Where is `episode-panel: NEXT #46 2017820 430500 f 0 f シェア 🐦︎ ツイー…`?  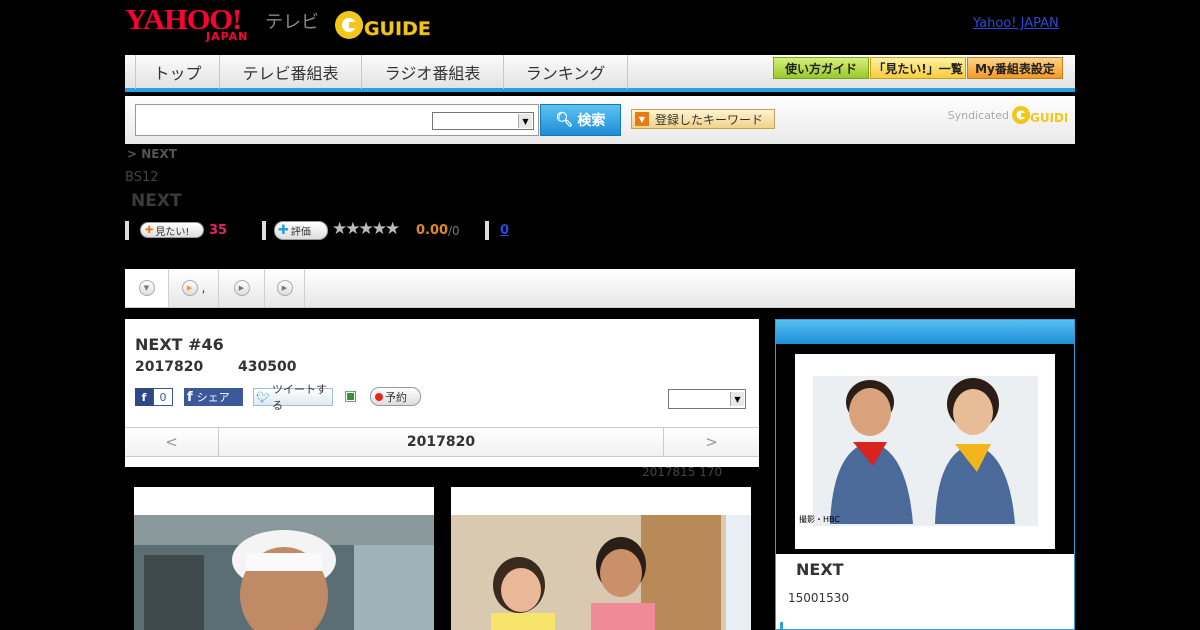
episode-panel: NEXT #46 2017820 430500 f 0 f シェア 🐦︎ ツイー… is located at coordinates (442, 393).